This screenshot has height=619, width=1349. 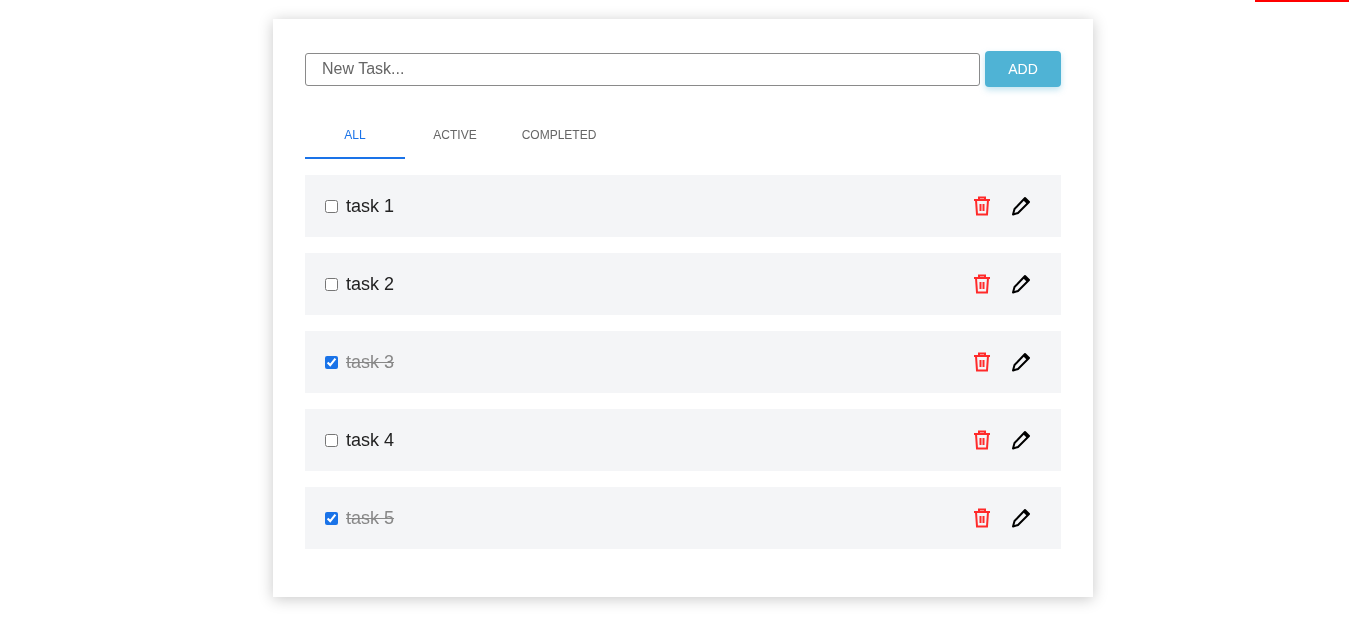 What do you see at coordinates (370, 206) in the screenshot?
I see `task-text: task 1` at bounding box center [370, 206].